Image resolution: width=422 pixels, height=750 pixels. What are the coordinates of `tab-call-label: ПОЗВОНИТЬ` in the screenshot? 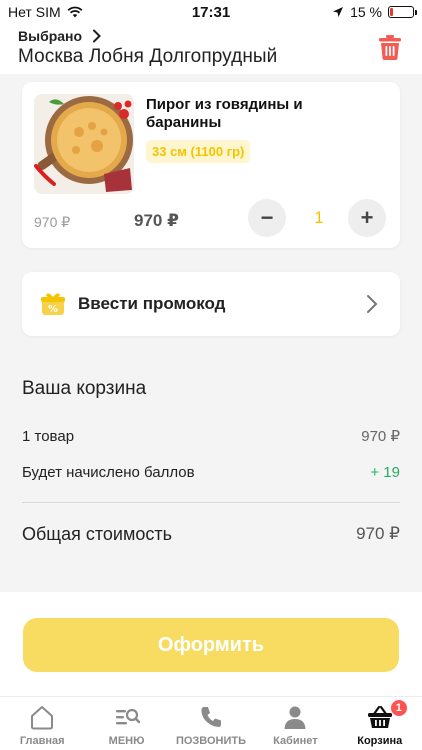 It's located at (210, 741).